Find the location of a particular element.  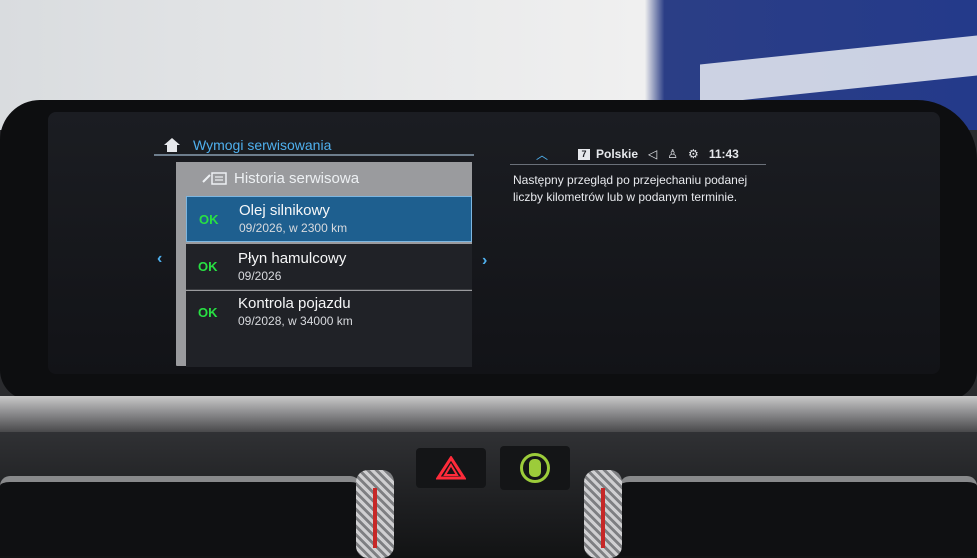

vent-knob-left is located at coordinates (375, 514).